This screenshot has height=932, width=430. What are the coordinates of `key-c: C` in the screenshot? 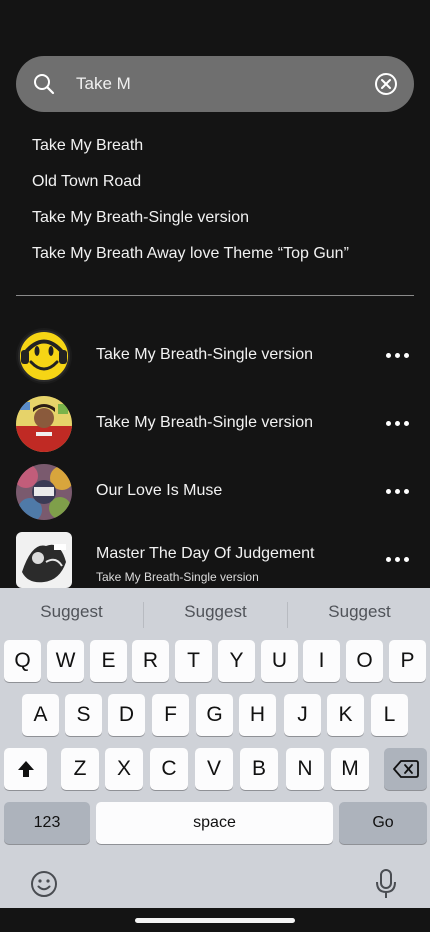 It's located at (169, 769).